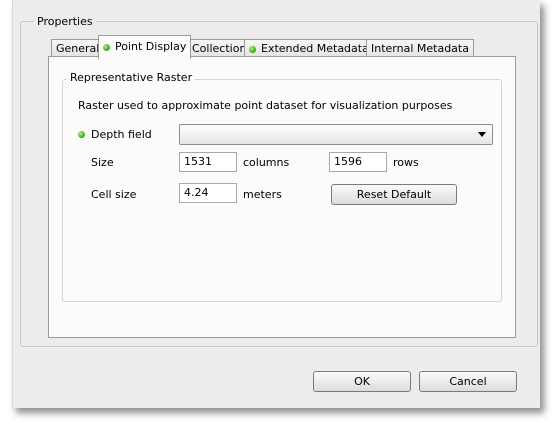  What do you see at coordinates (219, 48) in the screenshot?
I see `tab-collection-label: Collection` at bounding box center [219, 48].